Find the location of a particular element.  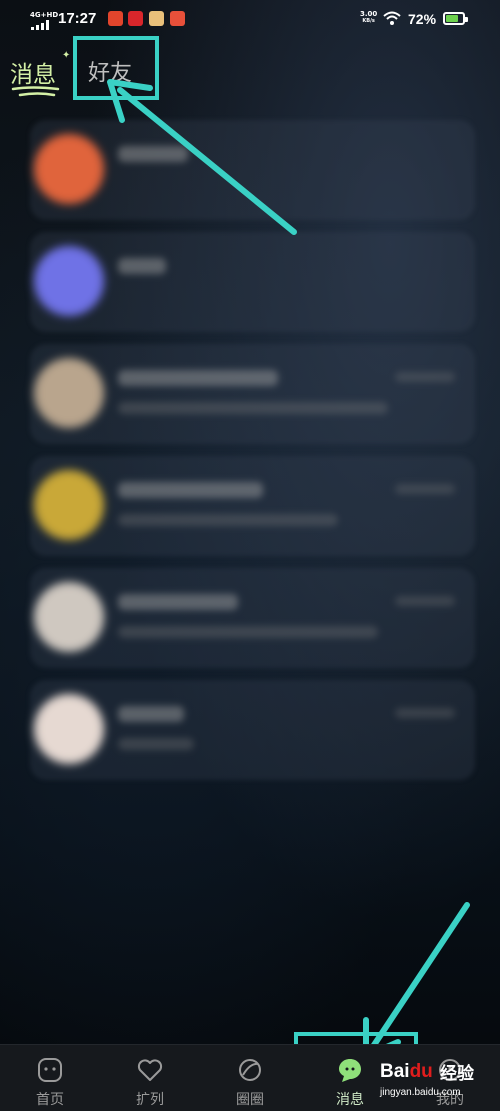

status-bar: 4G+HD 17:27 3.00 KB/s 72% is located at coordinates (250, 19).